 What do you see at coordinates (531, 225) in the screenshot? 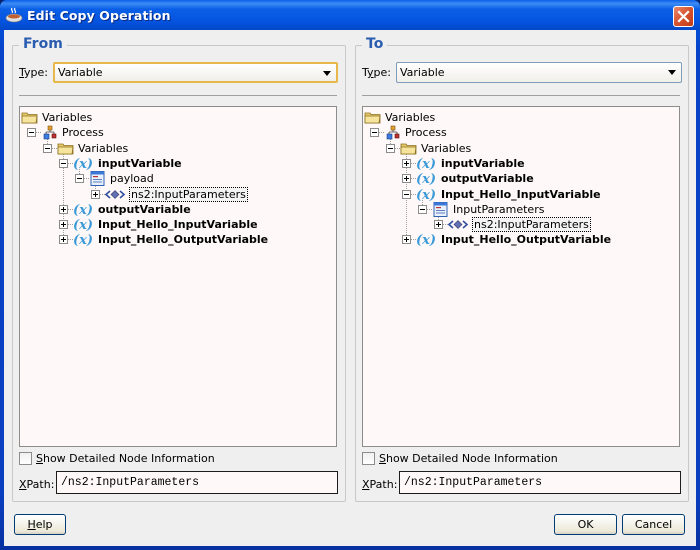
I see `tree-node-label: ns2:InputParameters` at bounding box center [531, 225].